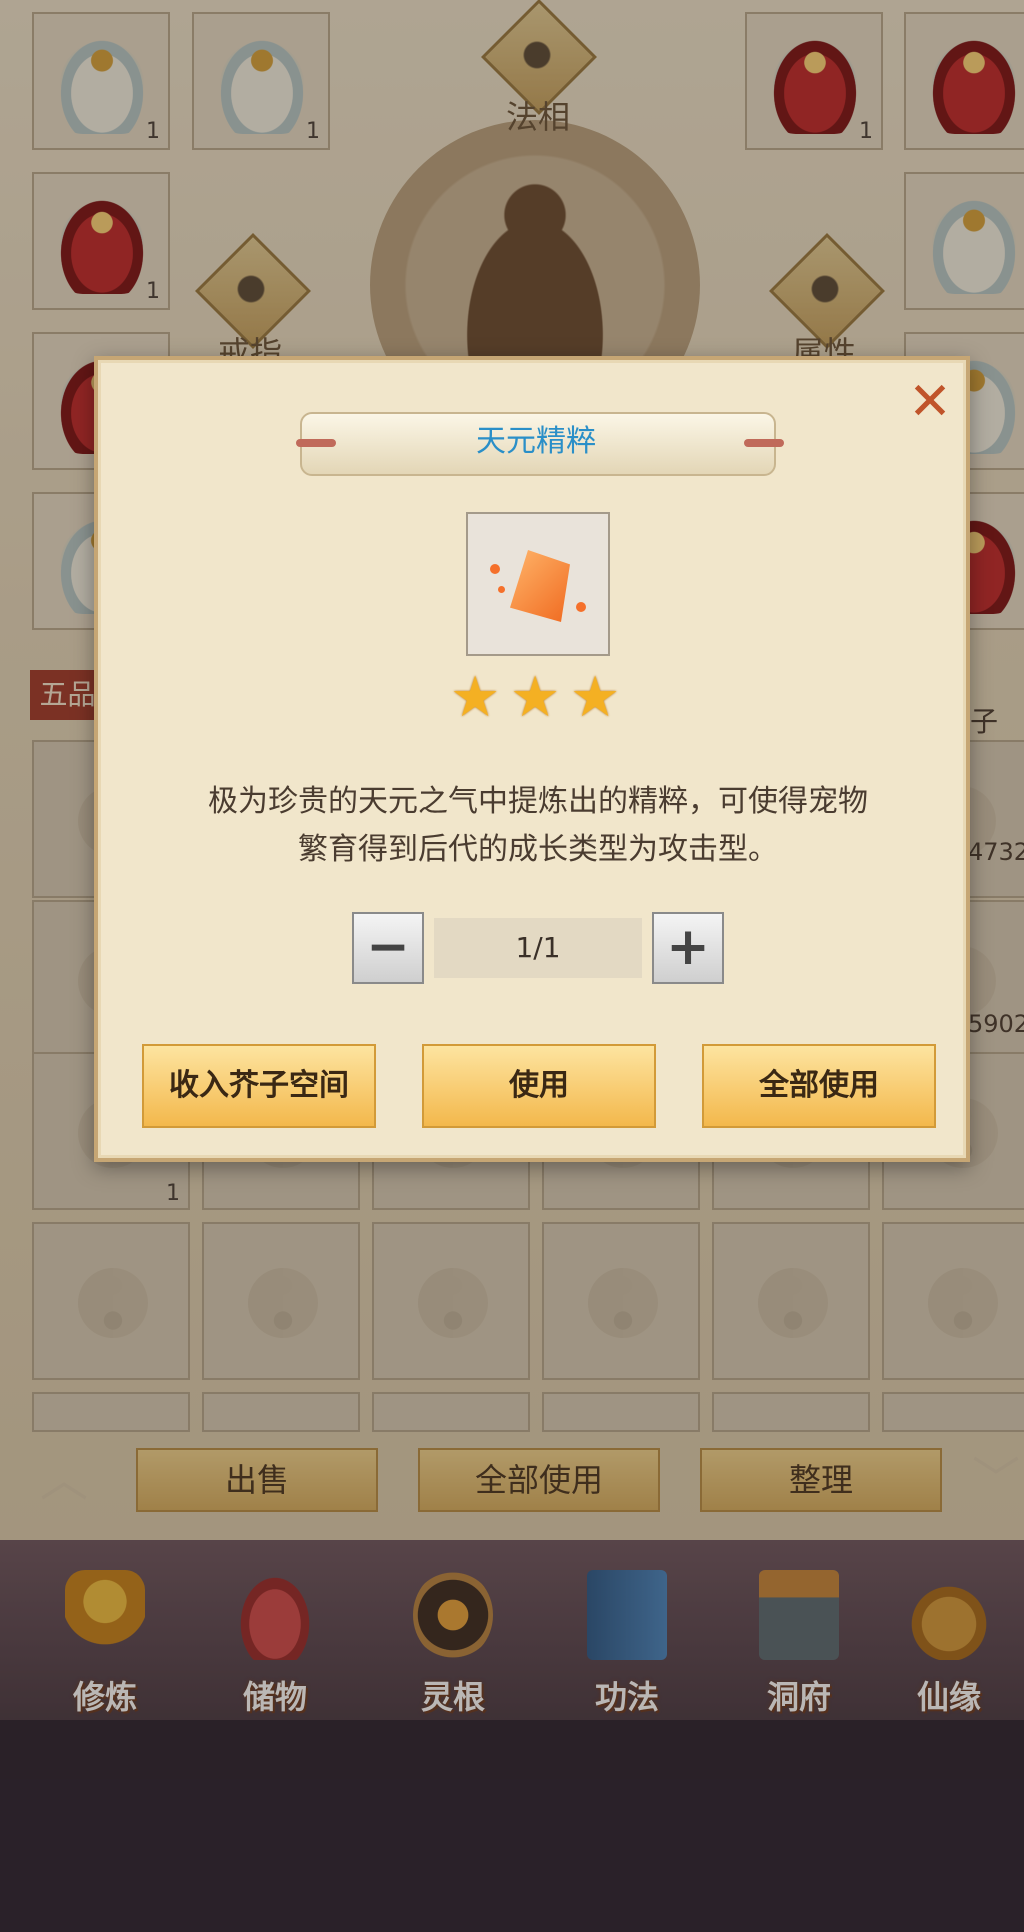  What do you see at coordinates (259, 1086) in the screenshot?
I see `store-to-space-button: 收入芥子空间` at bounding box center [259, 1086].